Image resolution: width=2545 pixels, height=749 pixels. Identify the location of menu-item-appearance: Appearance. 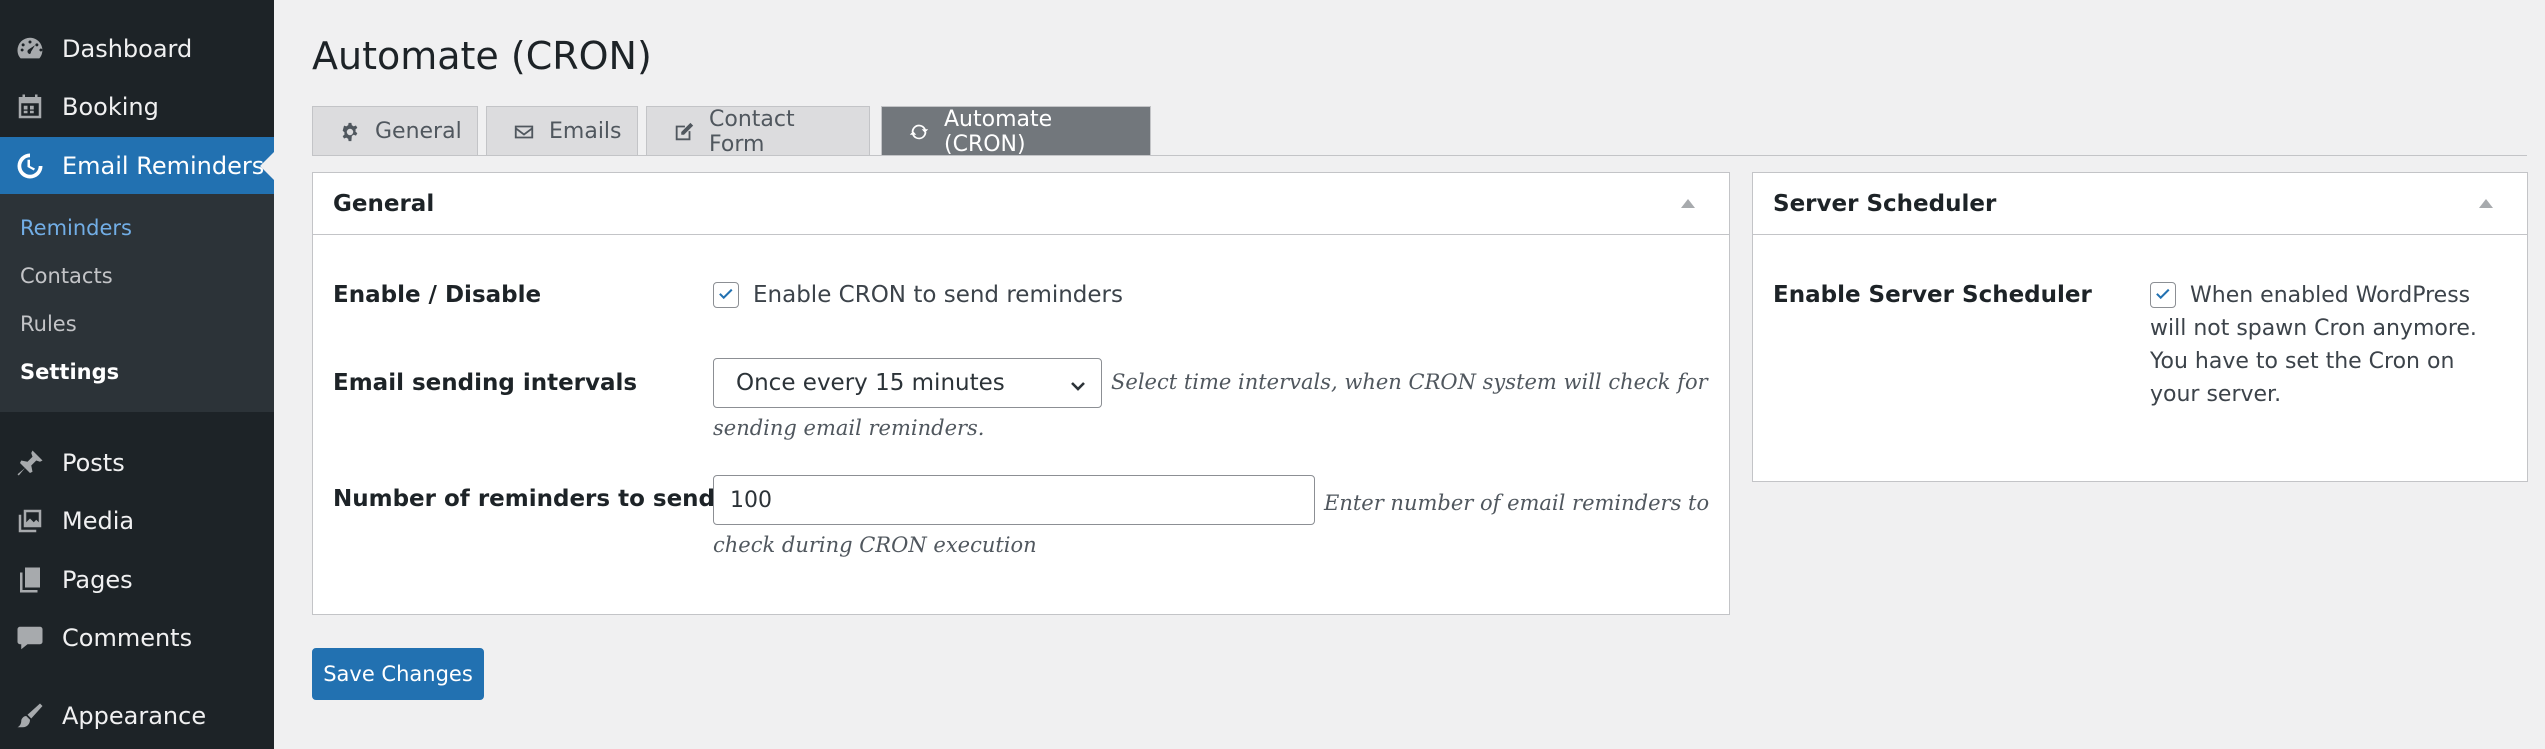
(137, 716).